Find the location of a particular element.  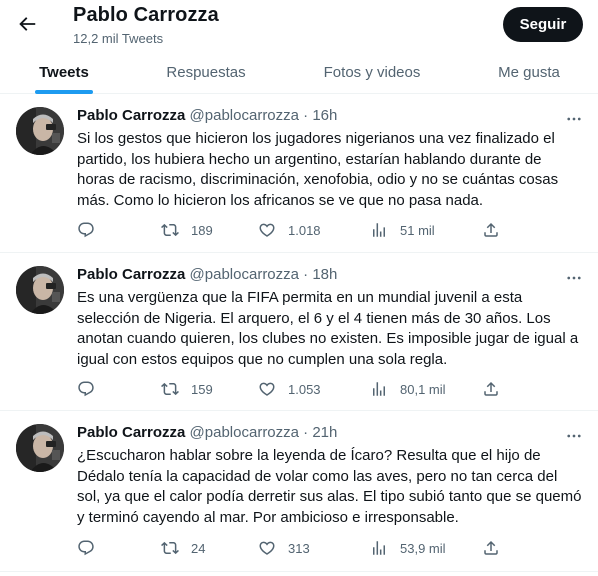

tweet-header: Pablo Carrozza @pablocarrozza · 21h is located at coordinates (207, 432).